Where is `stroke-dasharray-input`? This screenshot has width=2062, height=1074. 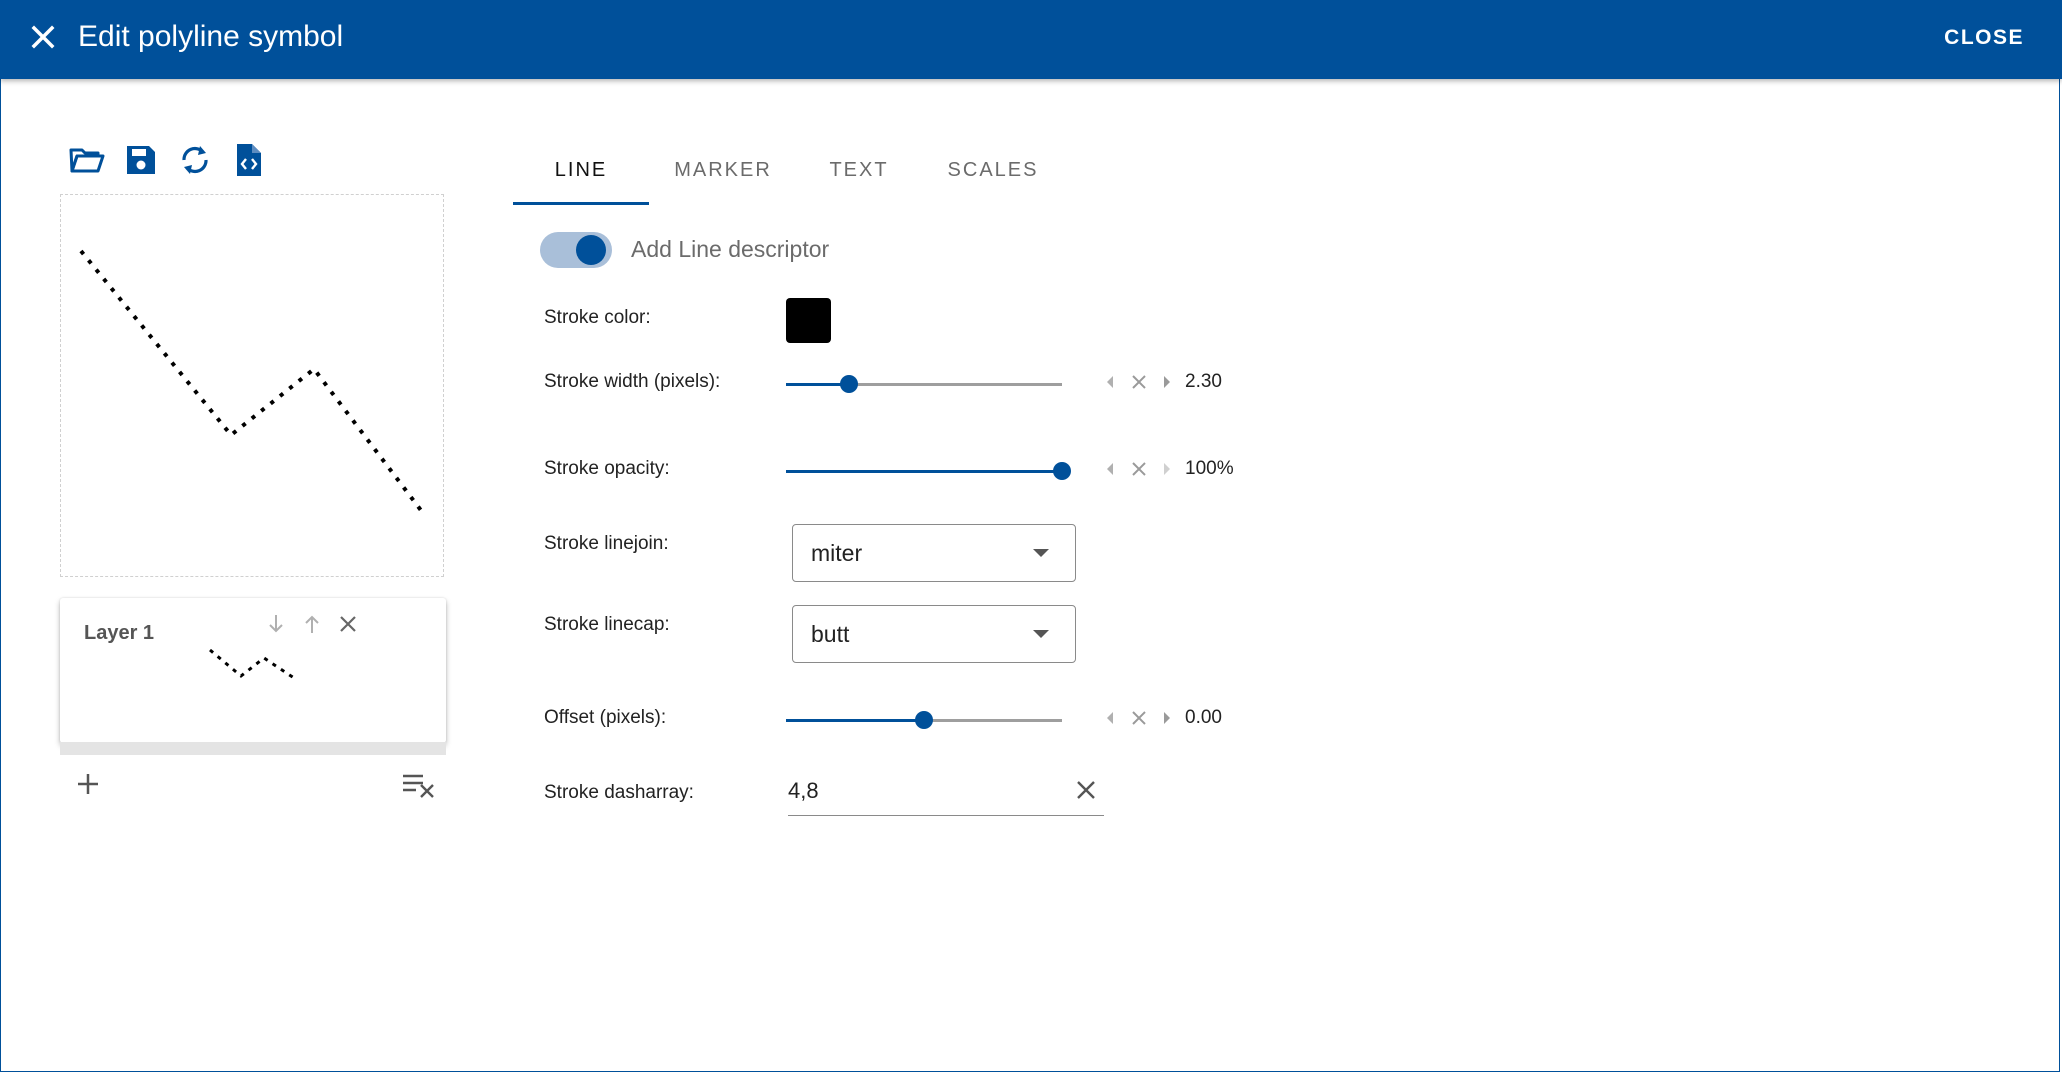
stroke-dasharray-input is located at coordinates (918, 791).